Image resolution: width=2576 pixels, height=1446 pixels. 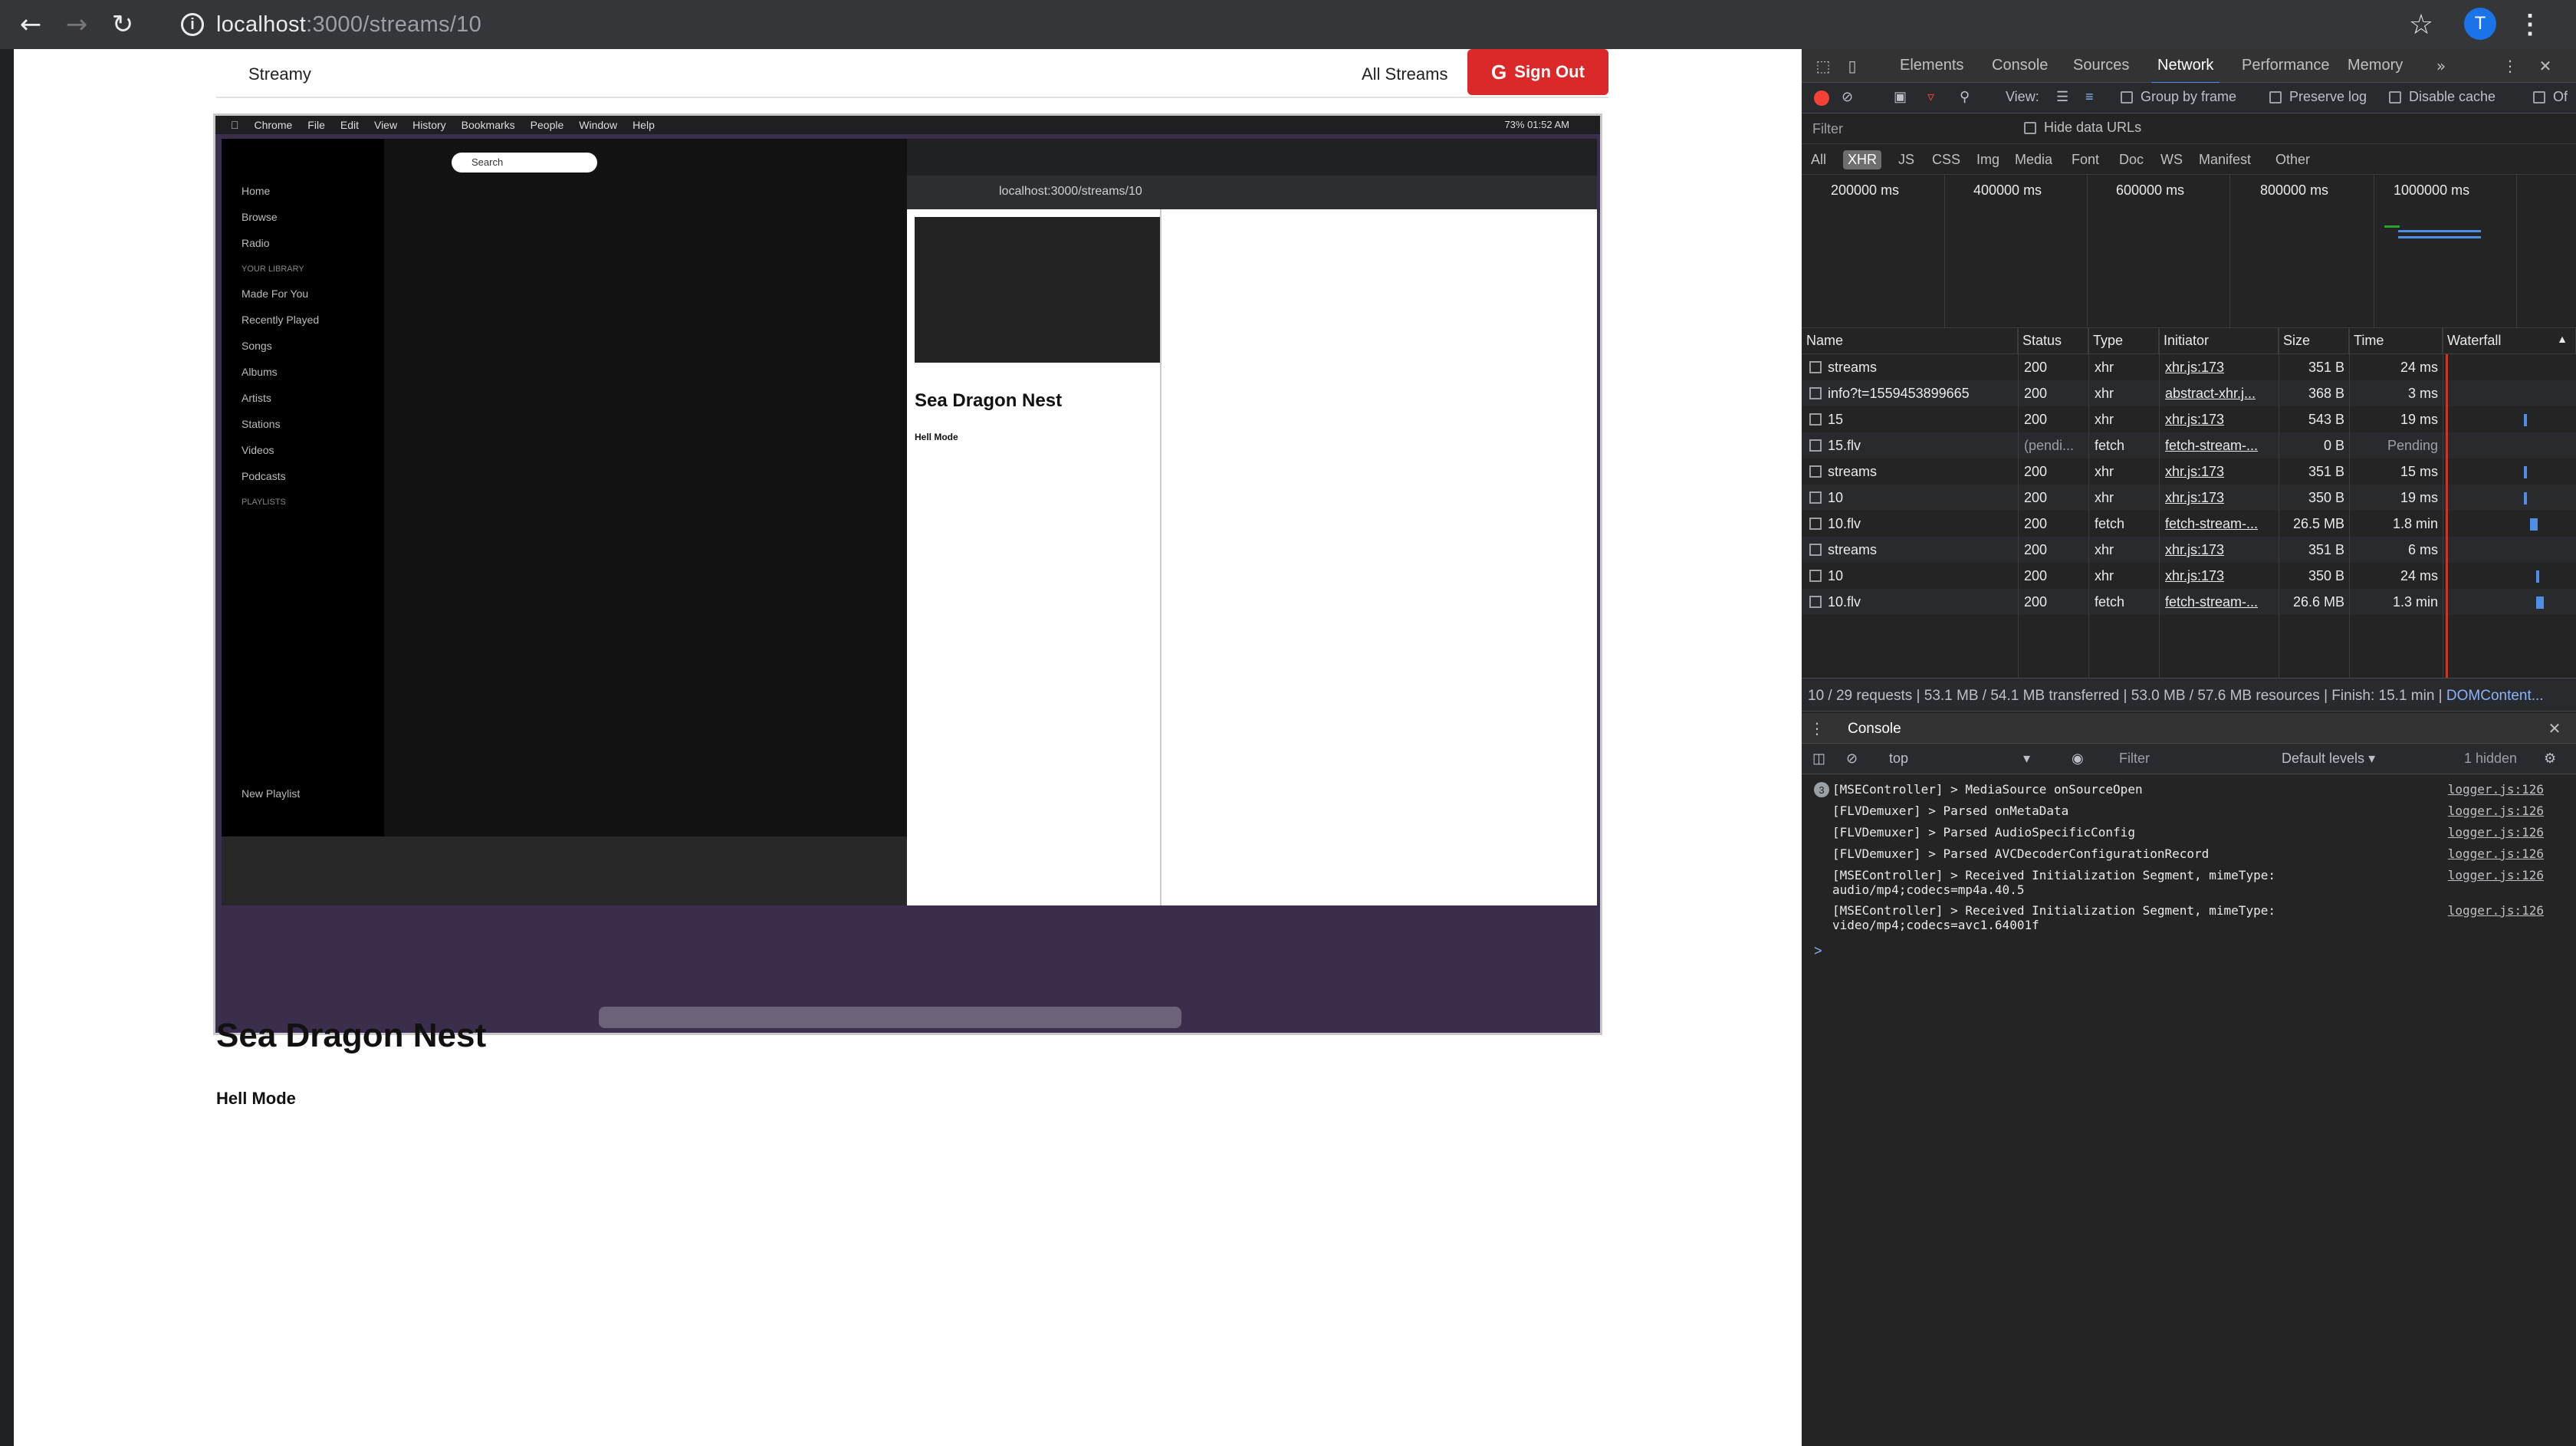 I want to click on bookmark-star-icon: ☆, so click(x=2421, y=25).